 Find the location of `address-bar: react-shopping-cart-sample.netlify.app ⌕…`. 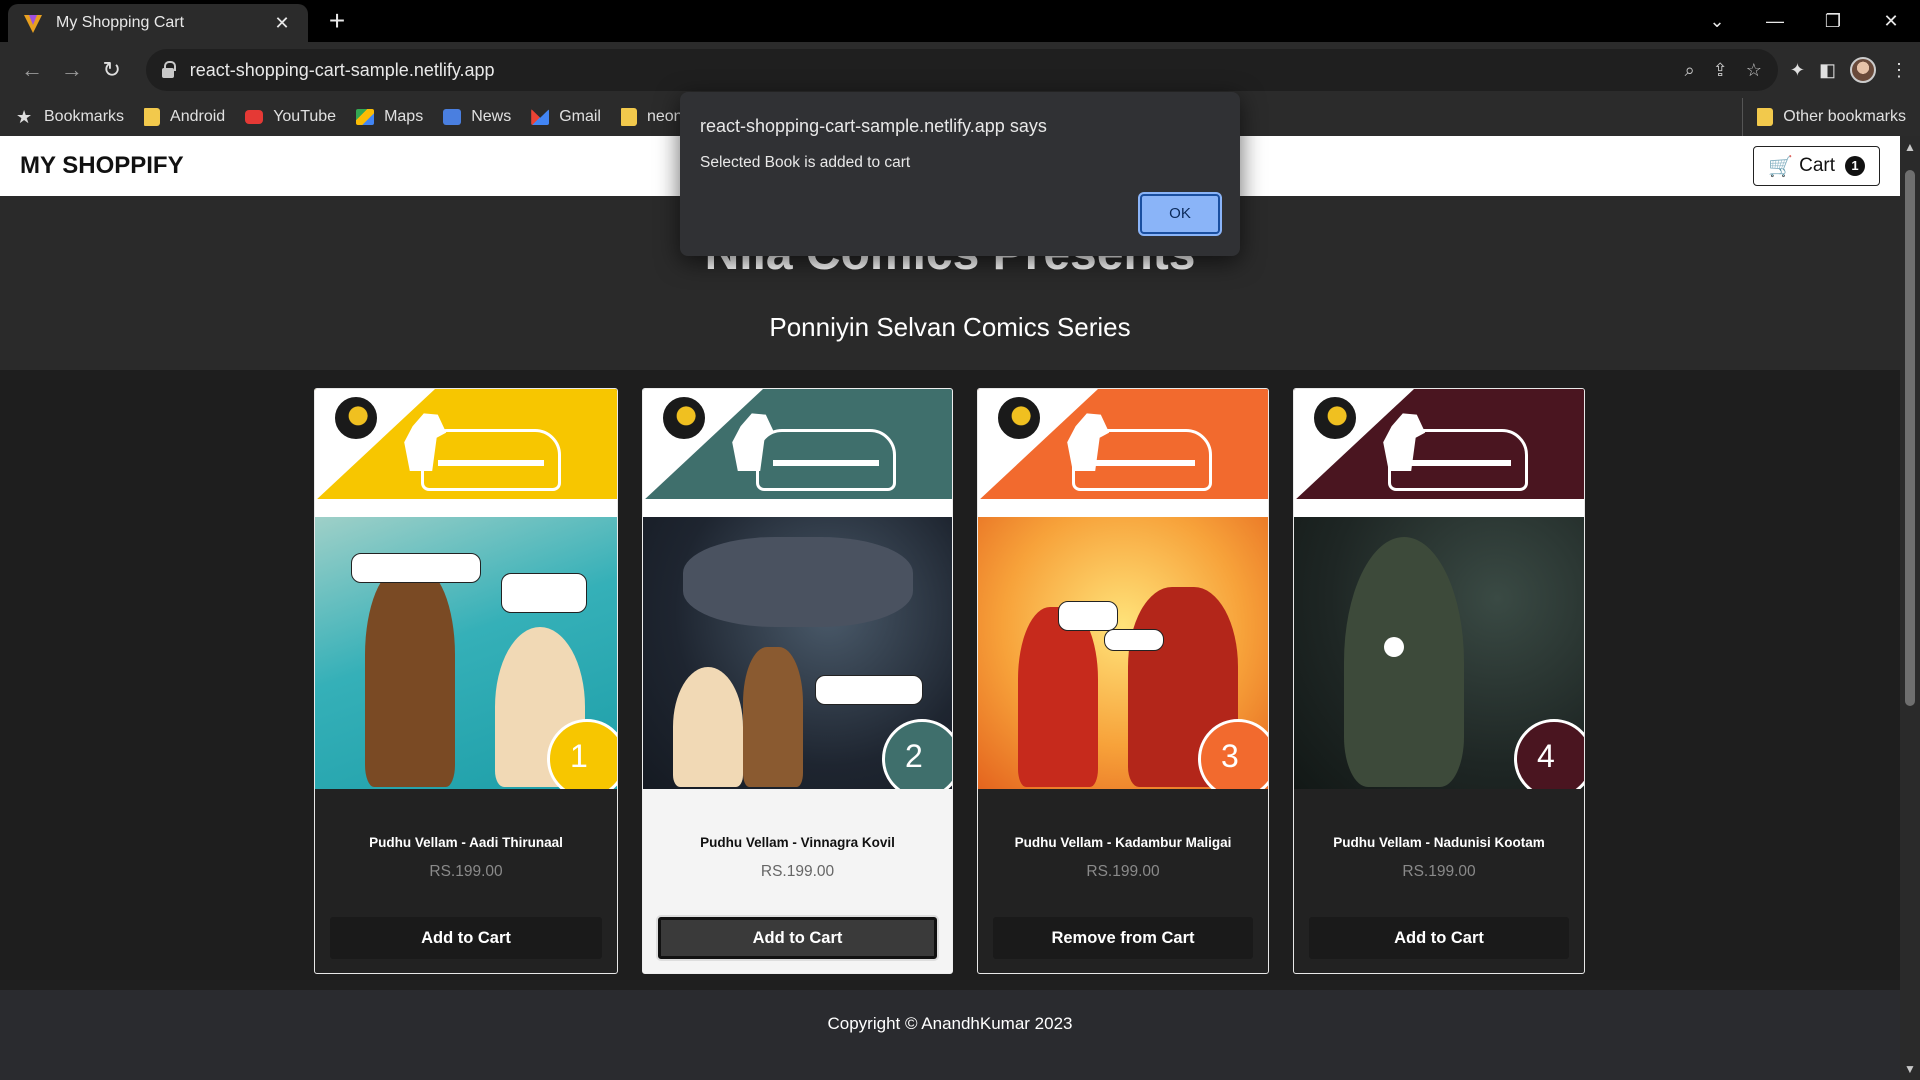

address-bar: react-shopping-cart-sample.netlify.app ⌕… is located at coordinates (961, 70).